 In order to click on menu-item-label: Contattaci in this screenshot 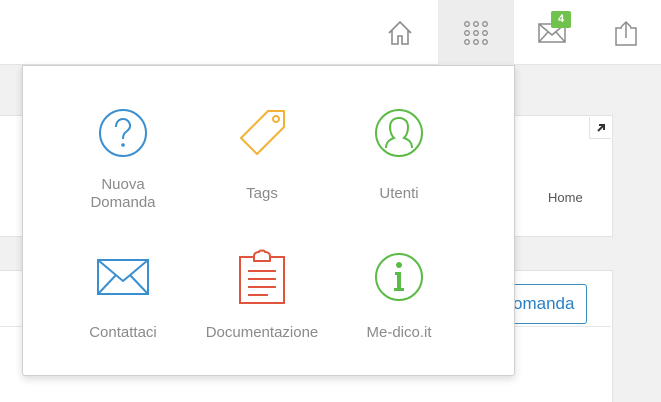, I will do `click(123, 332)`.